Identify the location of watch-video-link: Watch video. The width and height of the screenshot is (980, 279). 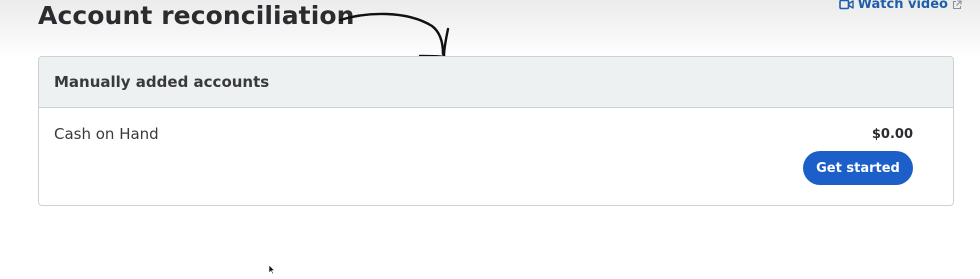
(900, 6).